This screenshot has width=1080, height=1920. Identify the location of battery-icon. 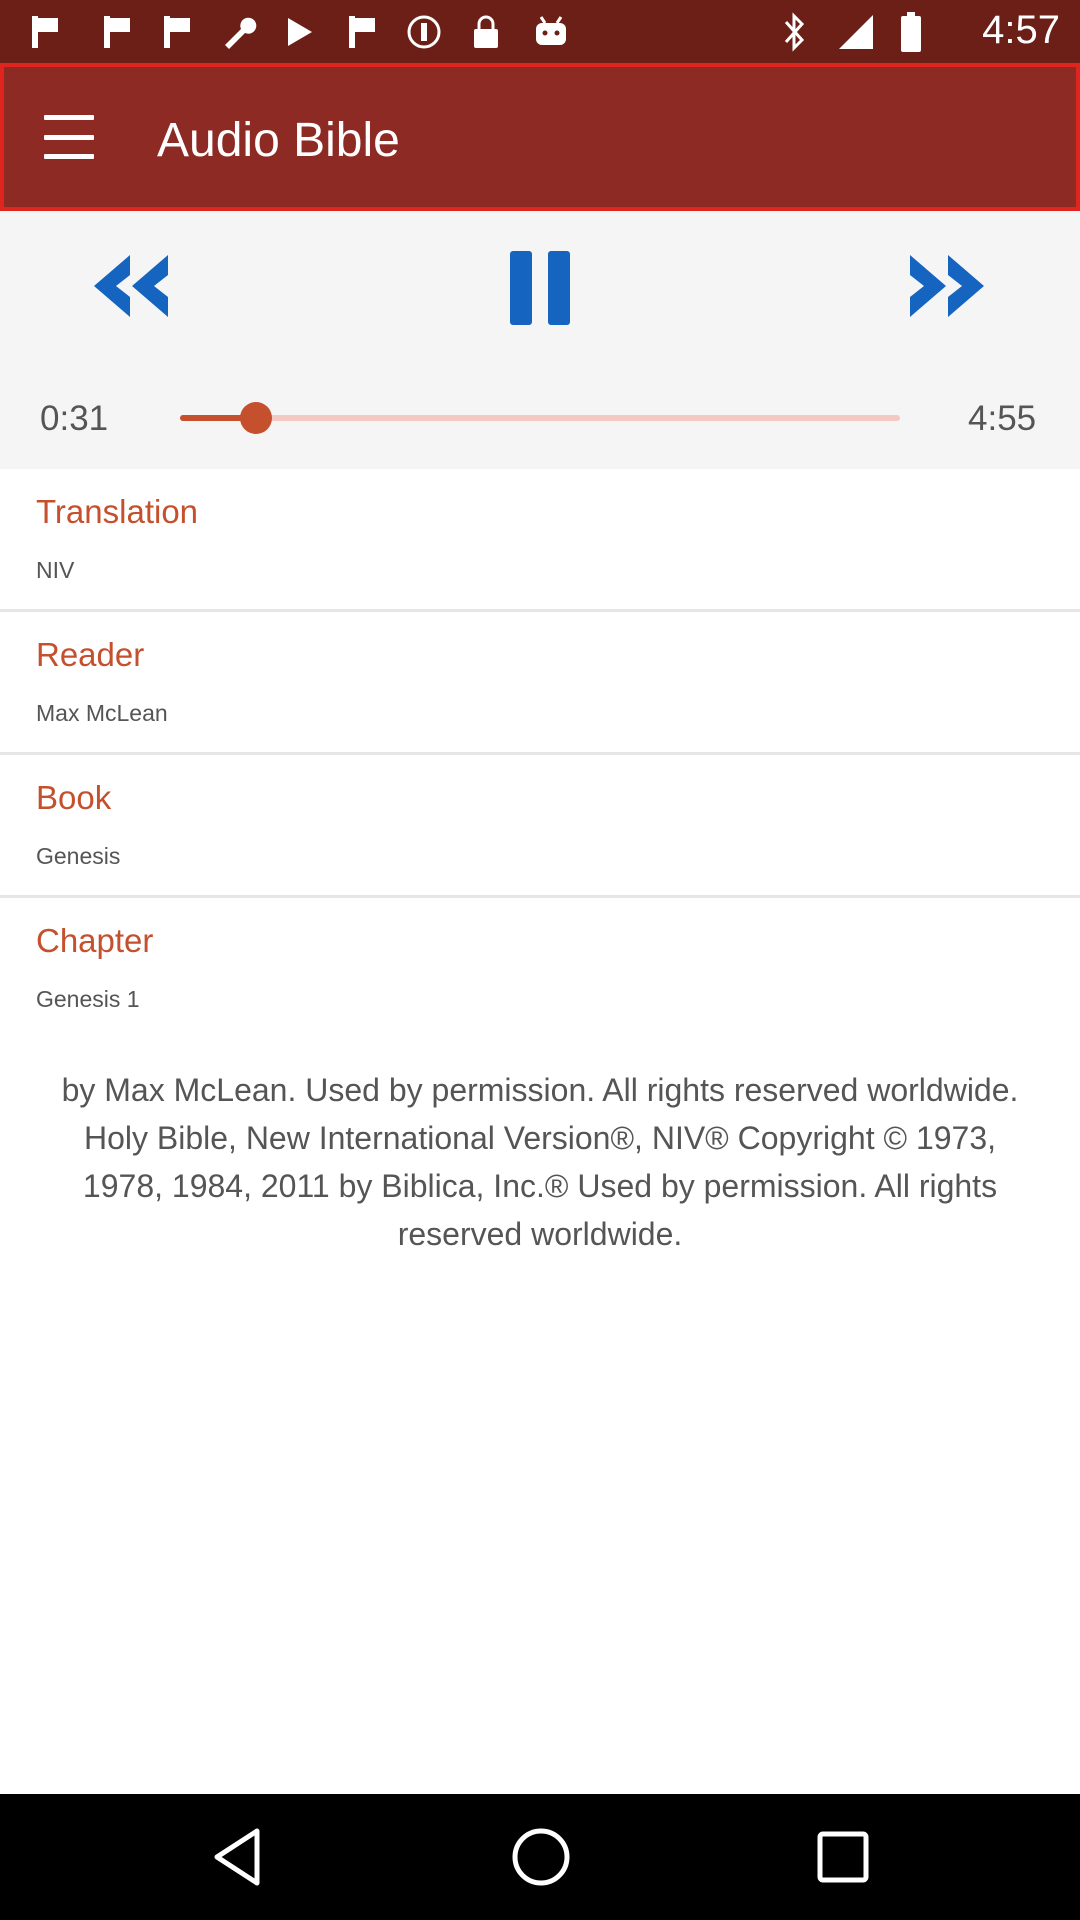
(911, 32).